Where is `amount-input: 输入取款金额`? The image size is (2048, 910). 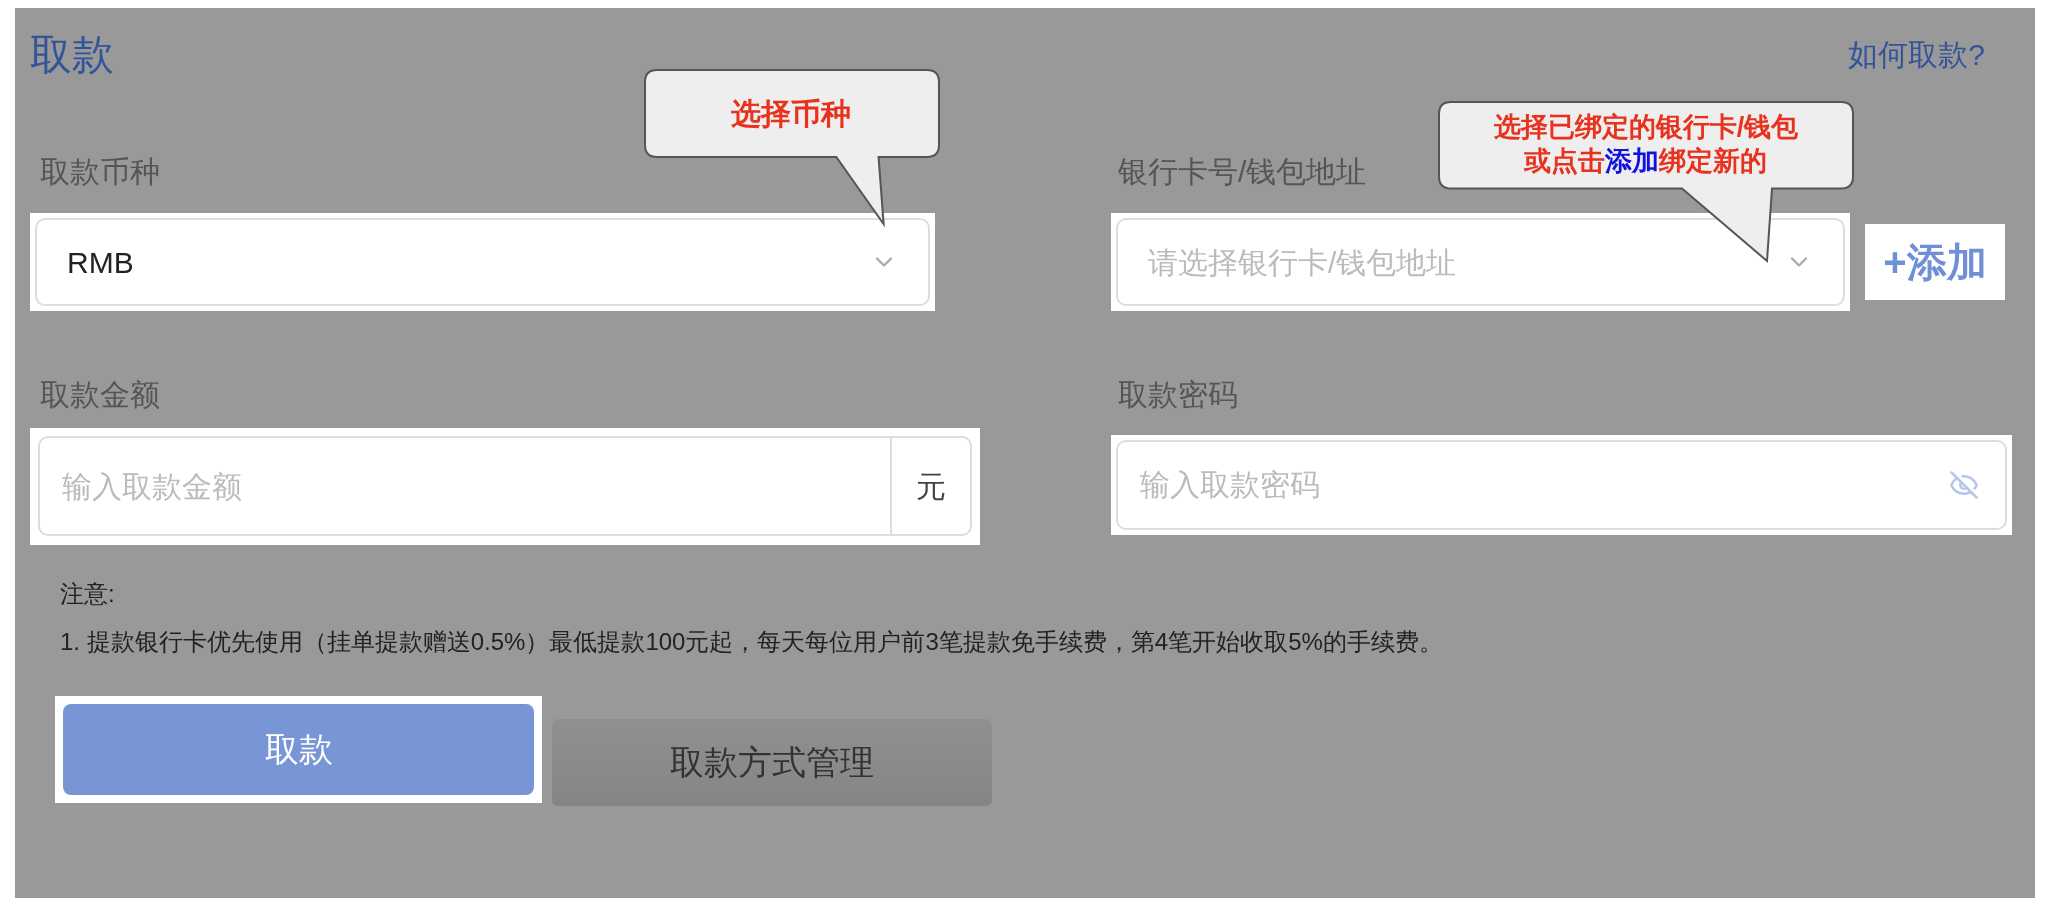 amount-input: 输入取款金额 is located at coordinates (465, 486).